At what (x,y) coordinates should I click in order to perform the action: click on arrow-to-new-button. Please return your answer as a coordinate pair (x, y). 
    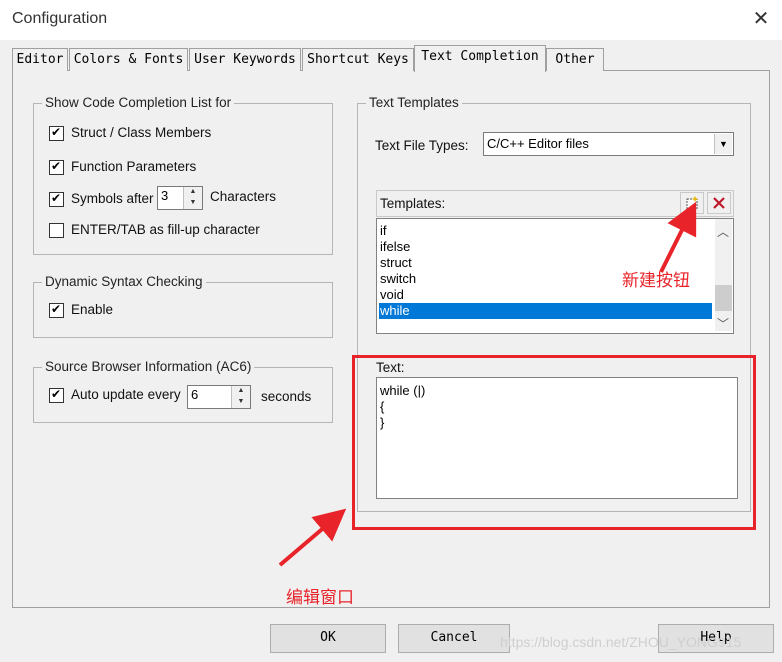
    Looking at the image, I should click on (678, 237).